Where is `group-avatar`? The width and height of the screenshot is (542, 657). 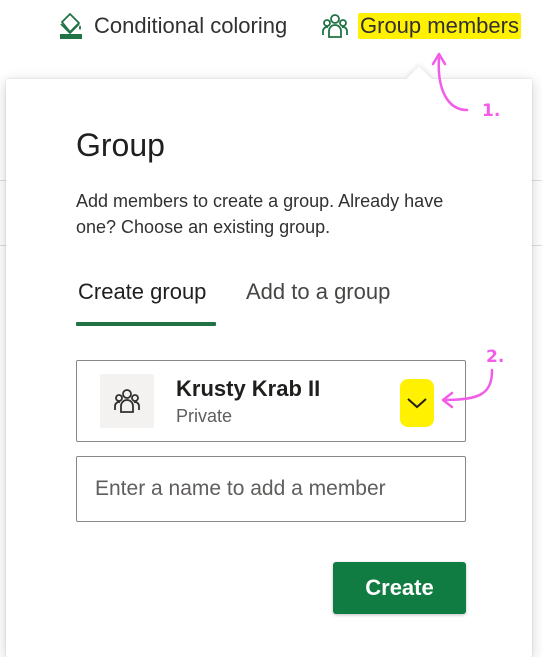 group-avatar is located at coordinates (127, 401).